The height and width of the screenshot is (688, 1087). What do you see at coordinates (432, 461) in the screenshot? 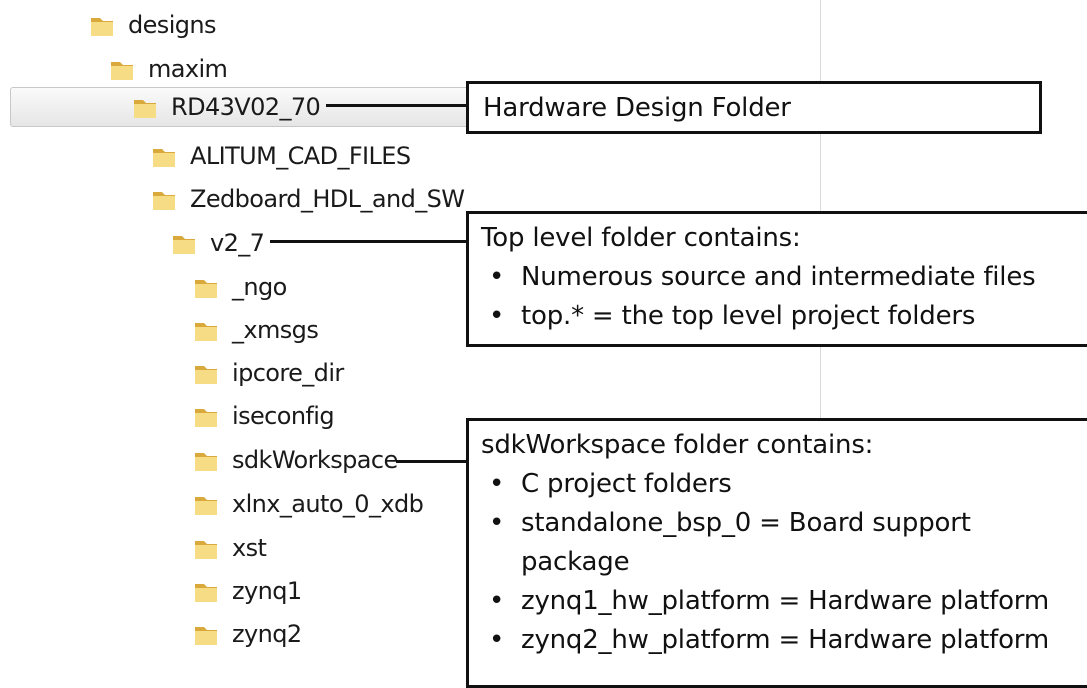
I see `connector-line-sdk` at bounding box center [432, 461].